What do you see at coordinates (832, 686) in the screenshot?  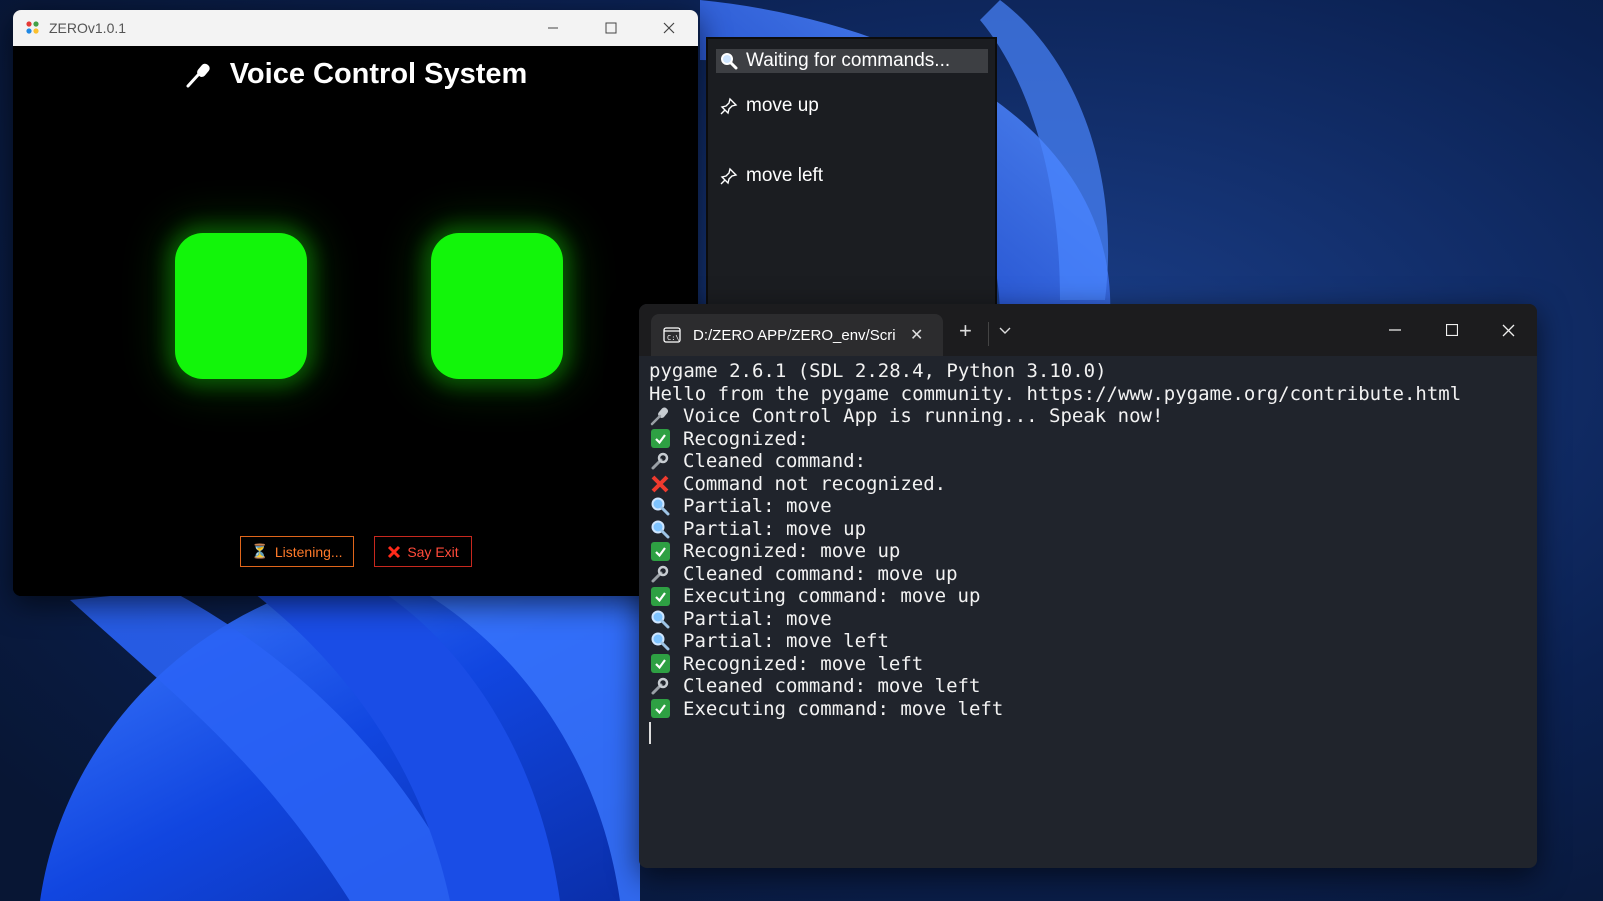 I see `terminal-line-text: Cleaned command: move left` at bounding box center [832, 686].